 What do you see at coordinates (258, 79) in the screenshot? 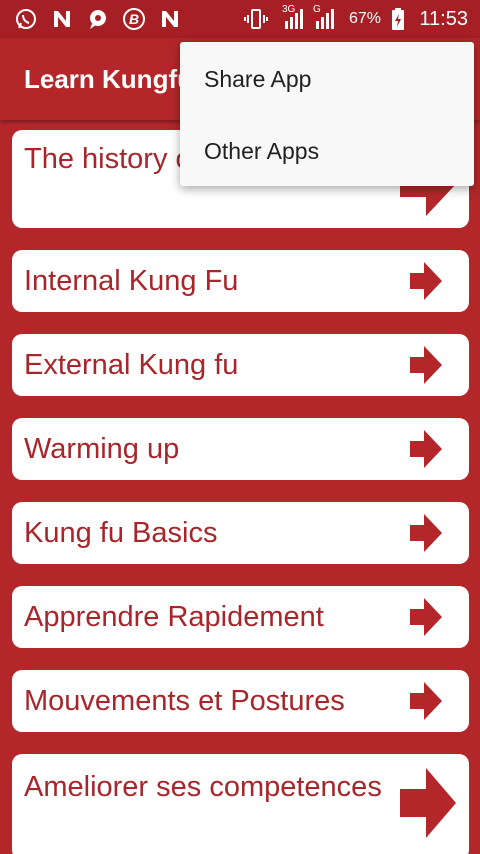
I see `menu-item-label: Share App` at bounding box center [258, 79].